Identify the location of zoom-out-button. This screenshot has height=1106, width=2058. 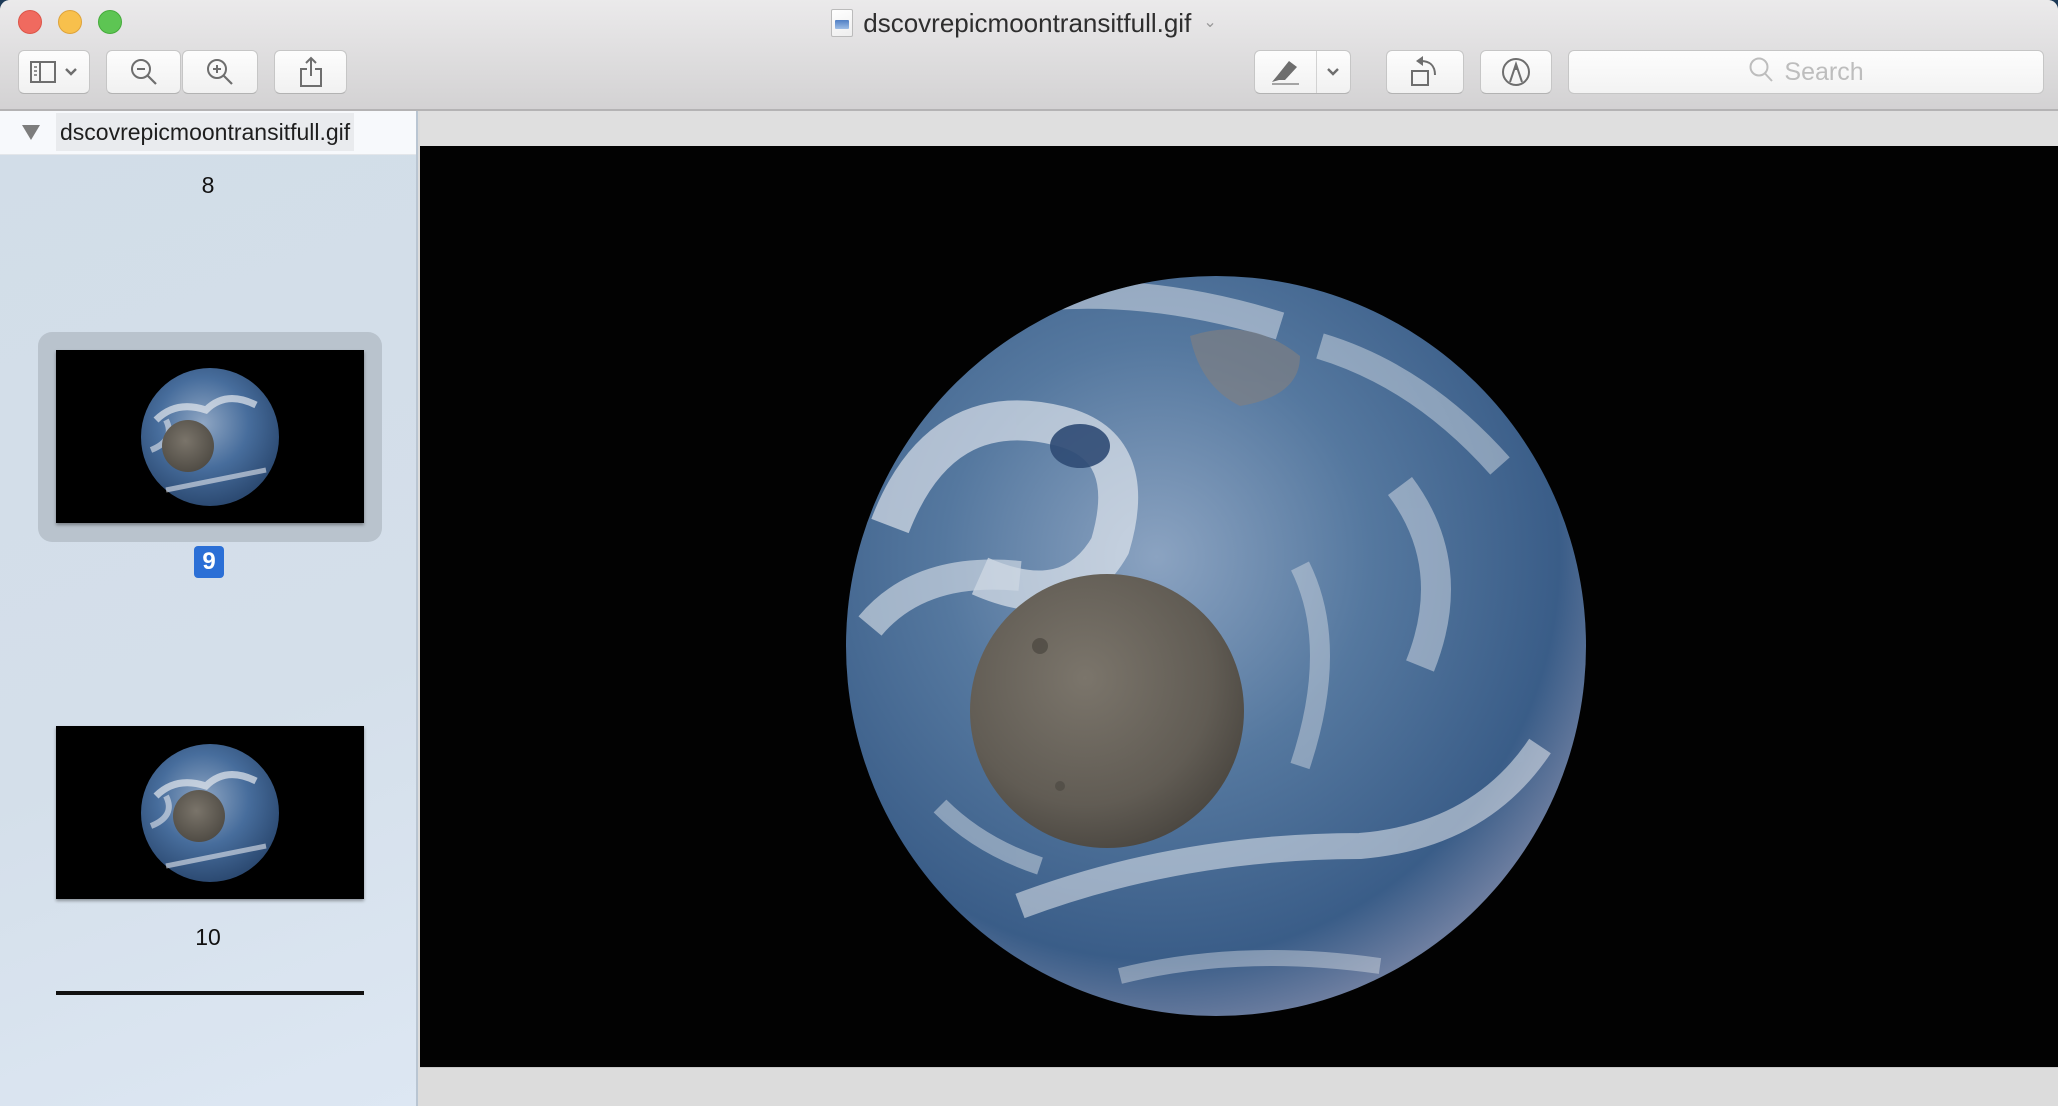
(143, 72).